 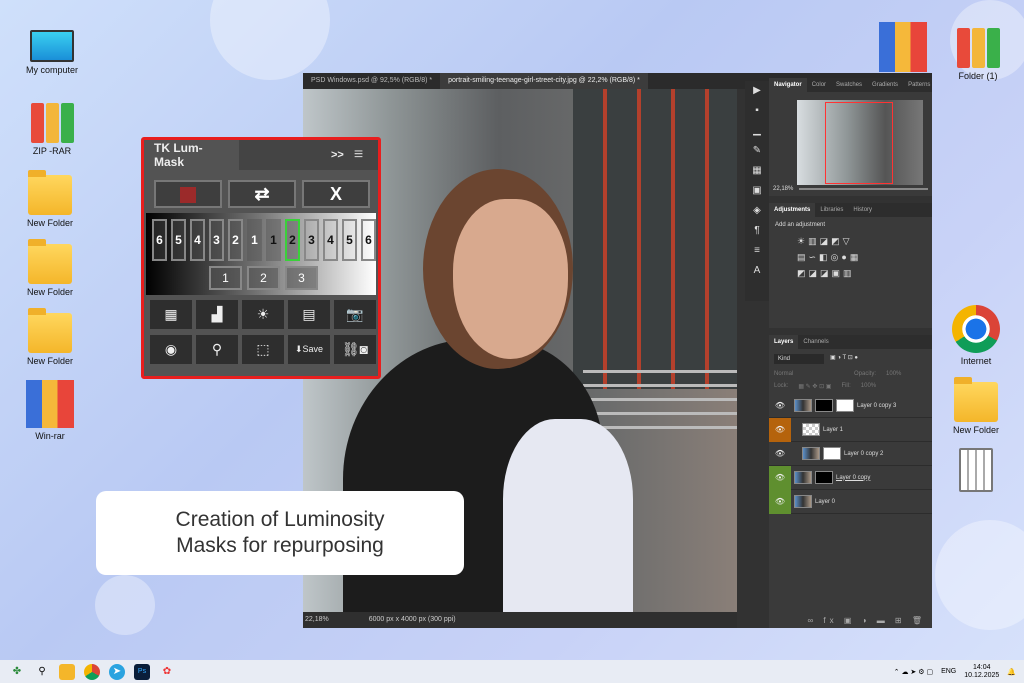 I want to click on explorer-icon, so click(x=67, y=671).